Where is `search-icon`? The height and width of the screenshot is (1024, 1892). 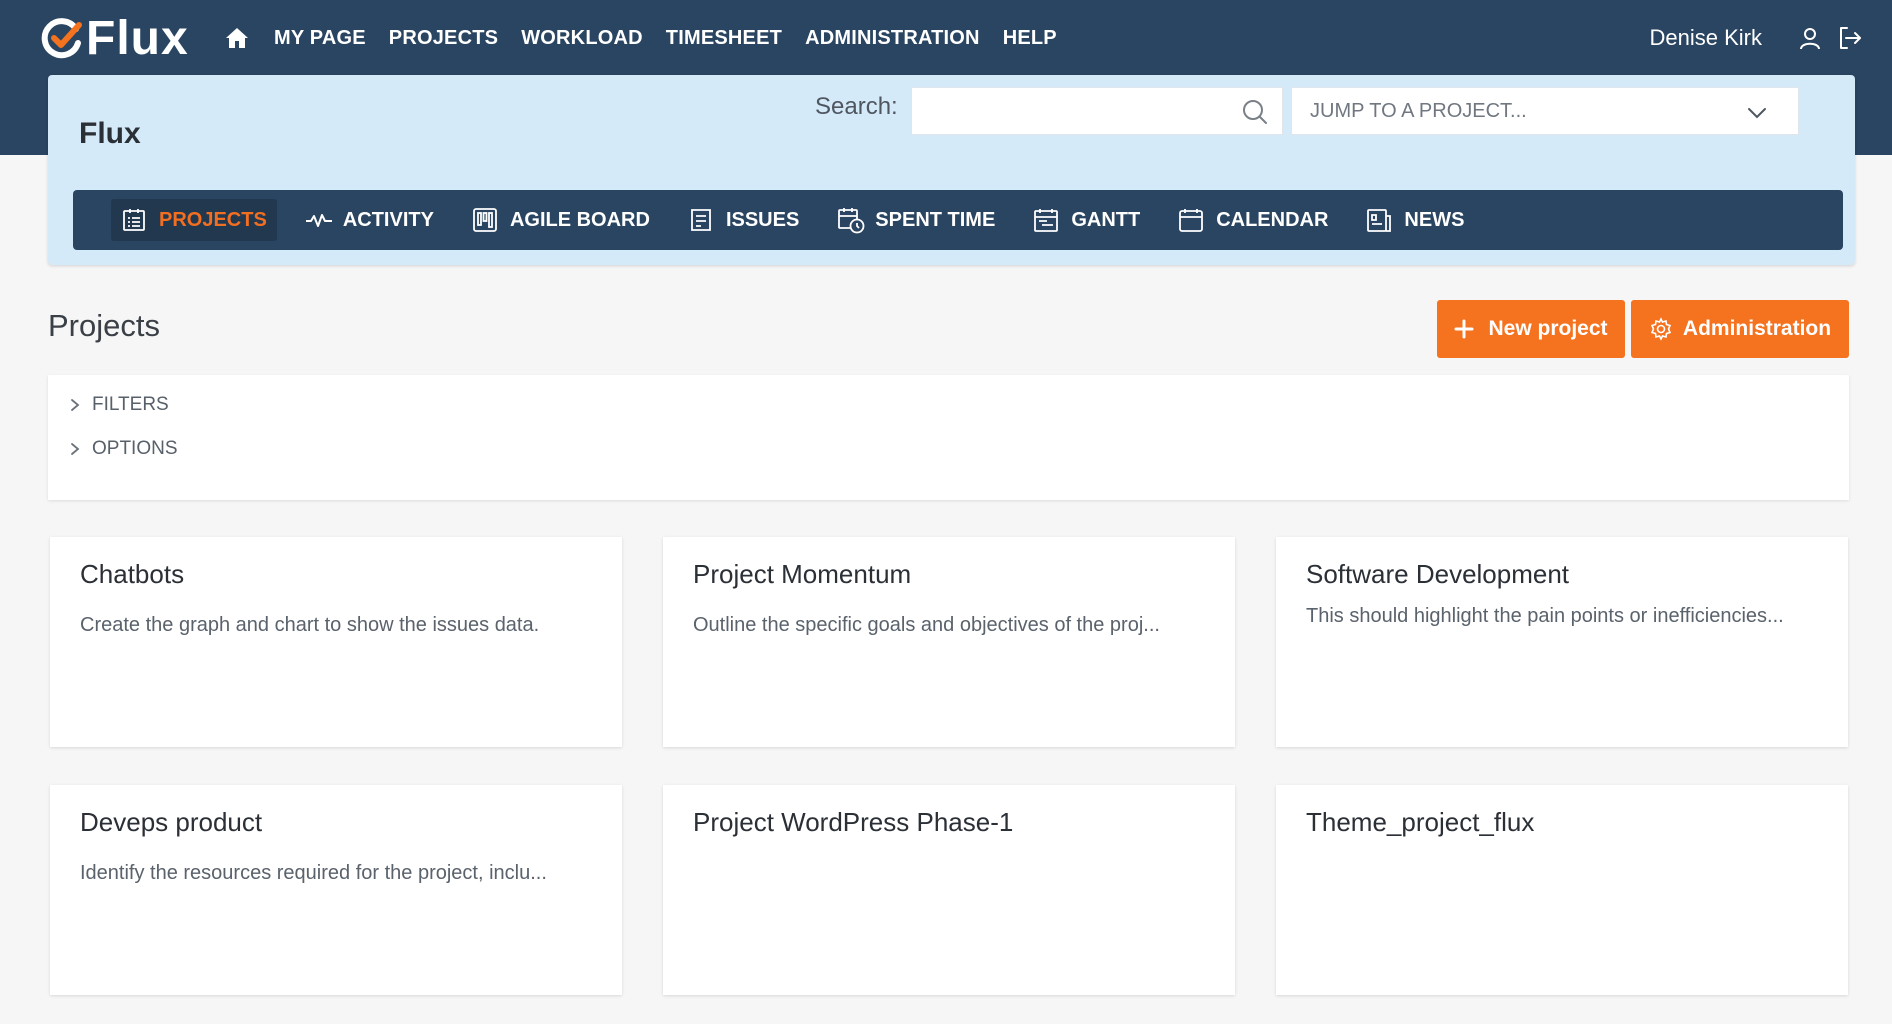
search-icon is located at coordinates (1255, 112).